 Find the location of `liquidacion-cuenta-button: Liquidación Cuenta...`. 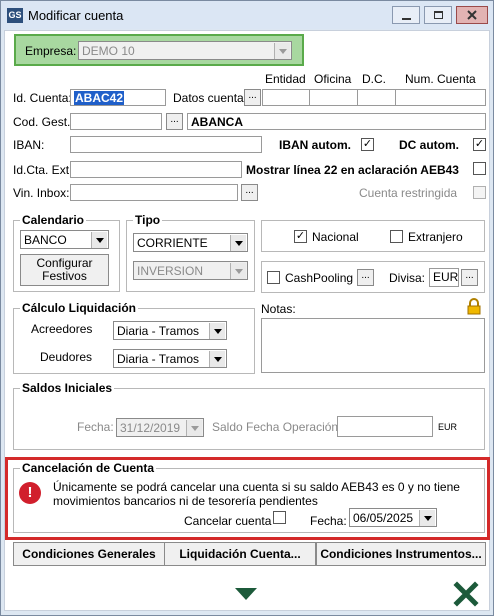

liquidacion-cuenta-button: Liquidación Cuenta... is located at coordinates (240, 554).